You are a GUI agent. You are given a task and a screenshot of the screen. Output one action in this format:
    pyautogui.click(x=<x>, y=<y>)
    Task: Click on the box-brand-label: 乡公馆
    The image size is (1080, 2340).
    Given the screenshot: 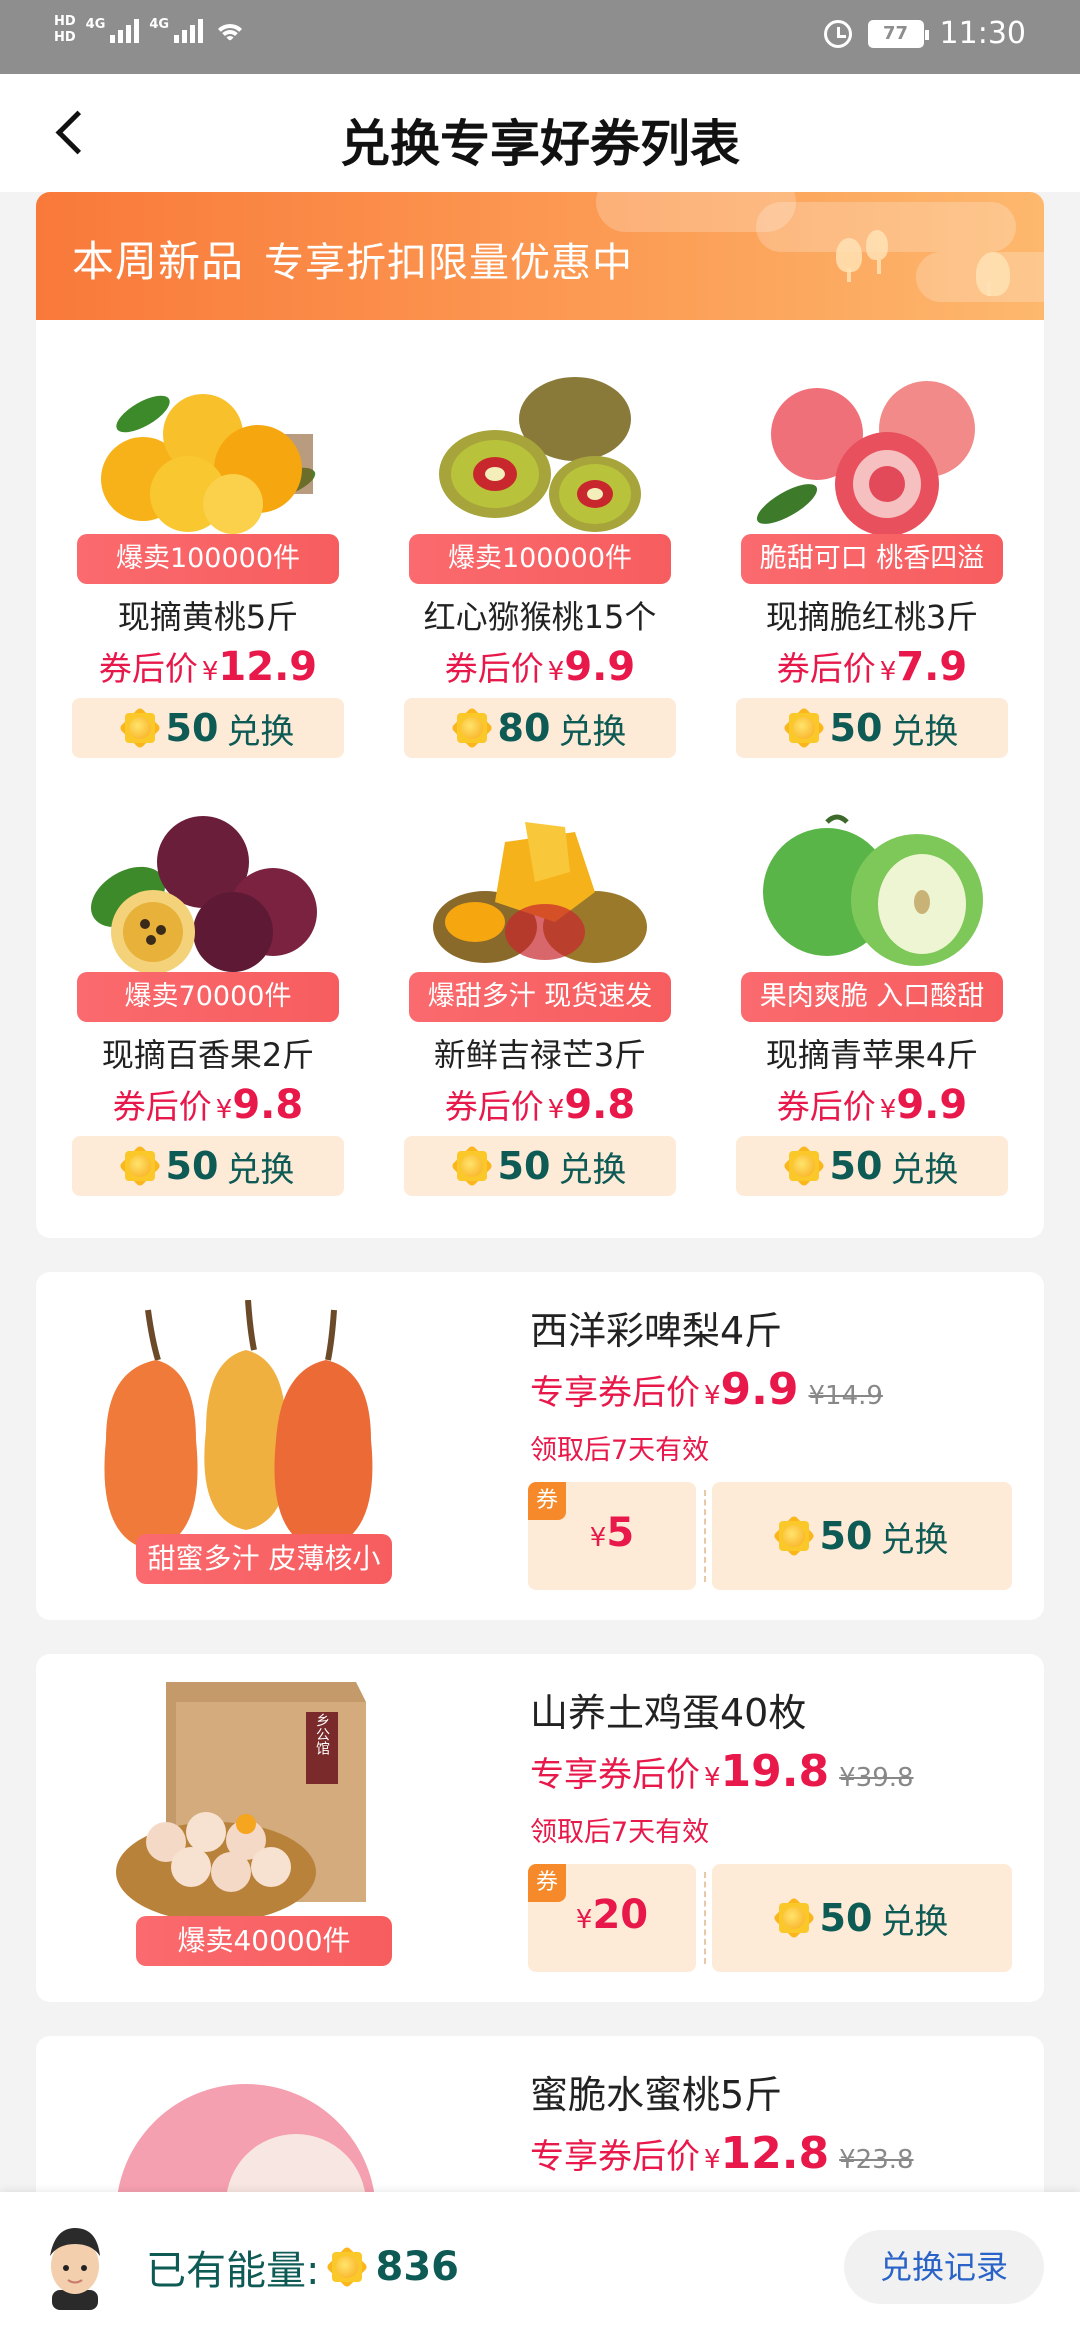 What is the action you would take?
    pyautogui.click(x=322, y=1734)
    